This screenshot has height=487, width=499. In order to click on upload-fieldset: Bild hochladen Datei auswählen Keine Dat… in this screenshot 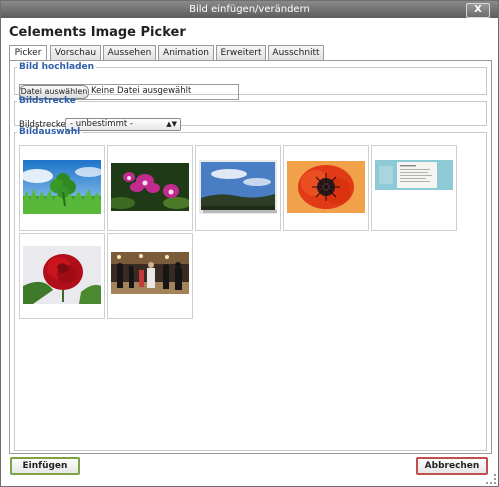, I will do `click(250, 81)`.